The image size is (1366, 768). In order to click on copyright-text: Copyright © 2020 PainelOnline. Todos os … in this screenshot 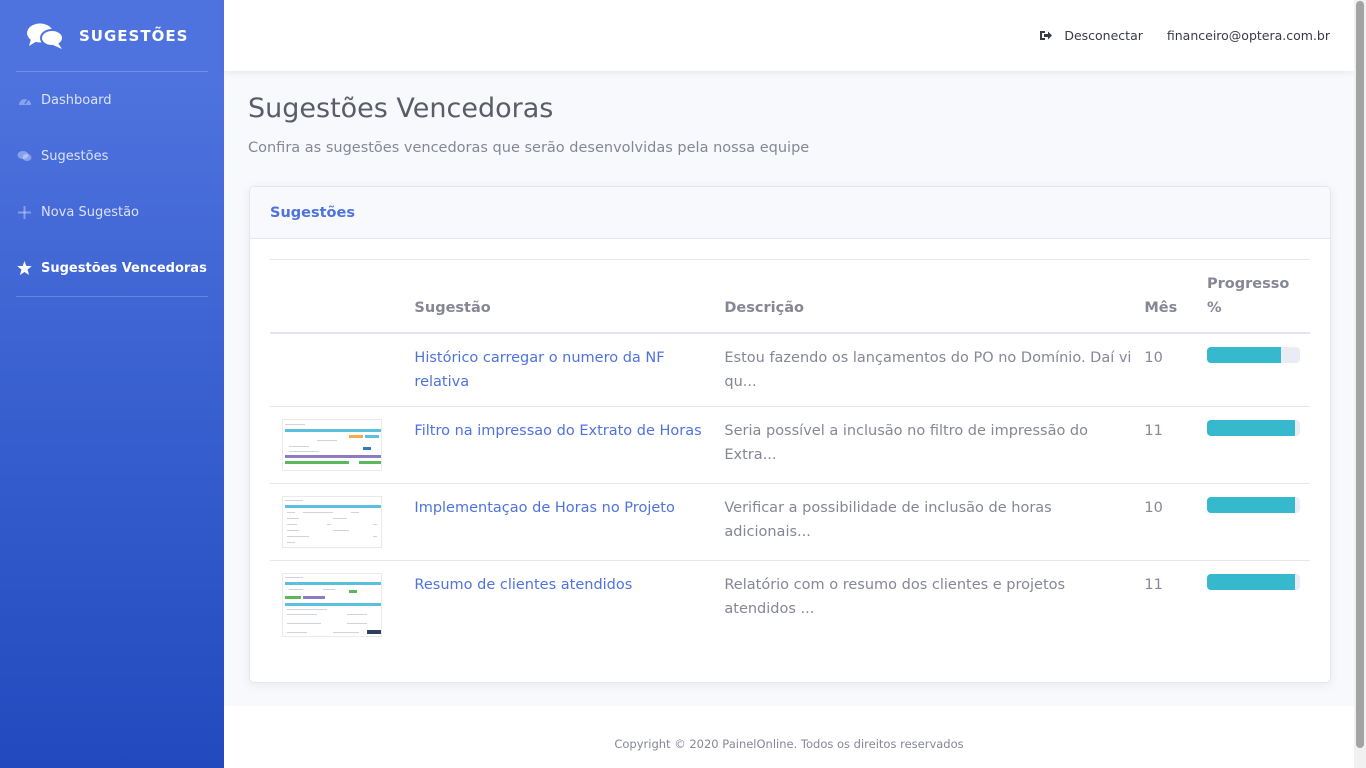, I will do `click(789, 744)`.